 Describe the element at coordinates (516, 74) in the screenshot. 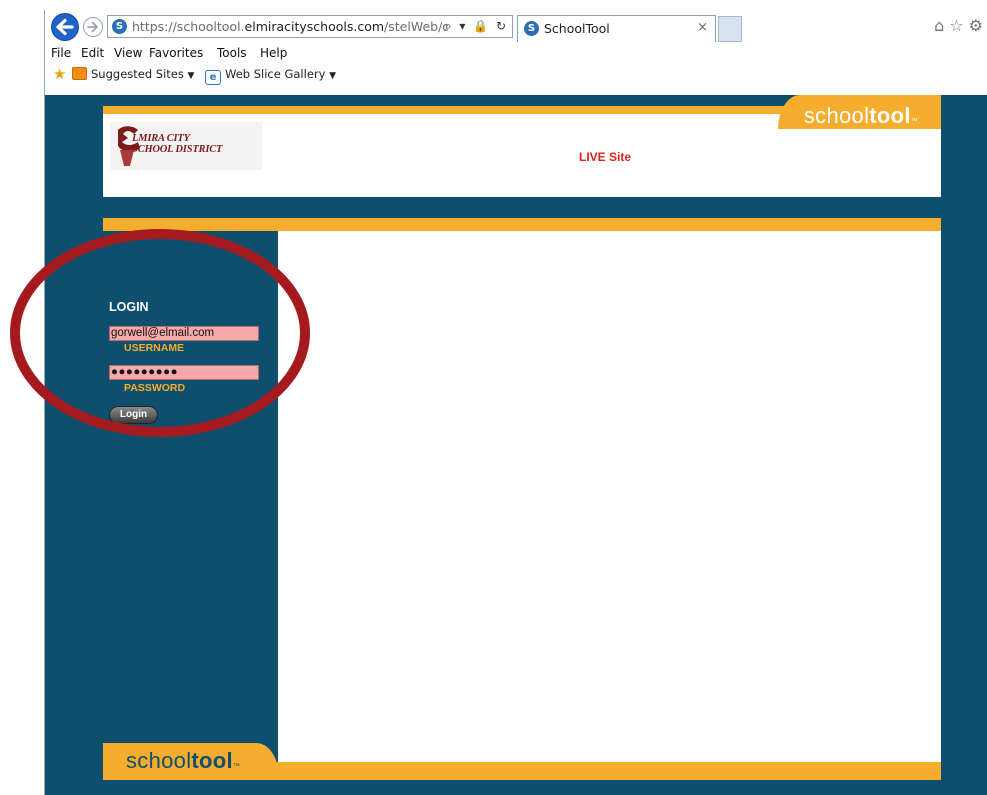

I see `favorites-bar: ★ Suggested Sites ▼ e Web Slice Gallery ▼` at that location.